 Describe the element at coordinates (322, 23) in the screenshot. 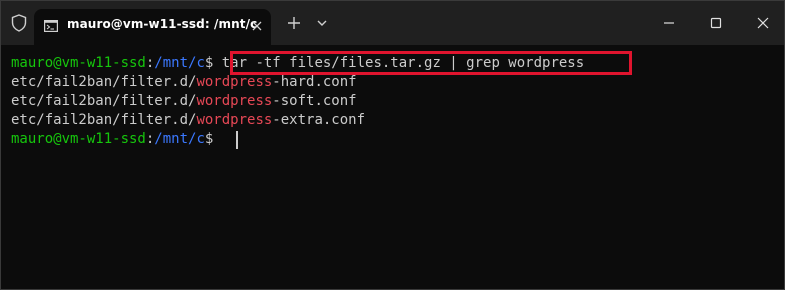

I see `chevron-down-icon` at that location.